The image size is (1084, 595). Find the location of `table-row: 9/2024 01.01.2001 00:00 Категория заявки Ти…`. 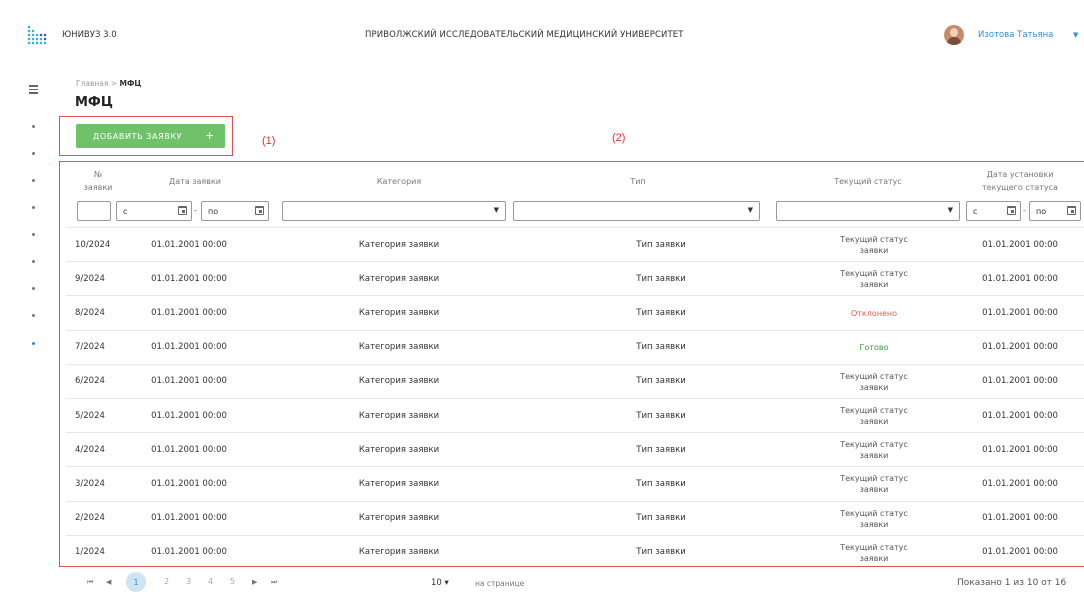

table-row: 9/2024 01.01.2001 00:00 Категория заявки Ти… is located at coordinates (575, 278).